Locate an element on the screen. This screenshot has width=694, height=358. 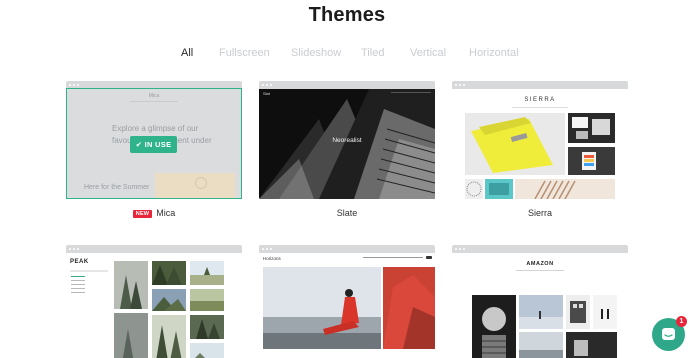
preview-photo-stationery is located at coordinates (591, 128).